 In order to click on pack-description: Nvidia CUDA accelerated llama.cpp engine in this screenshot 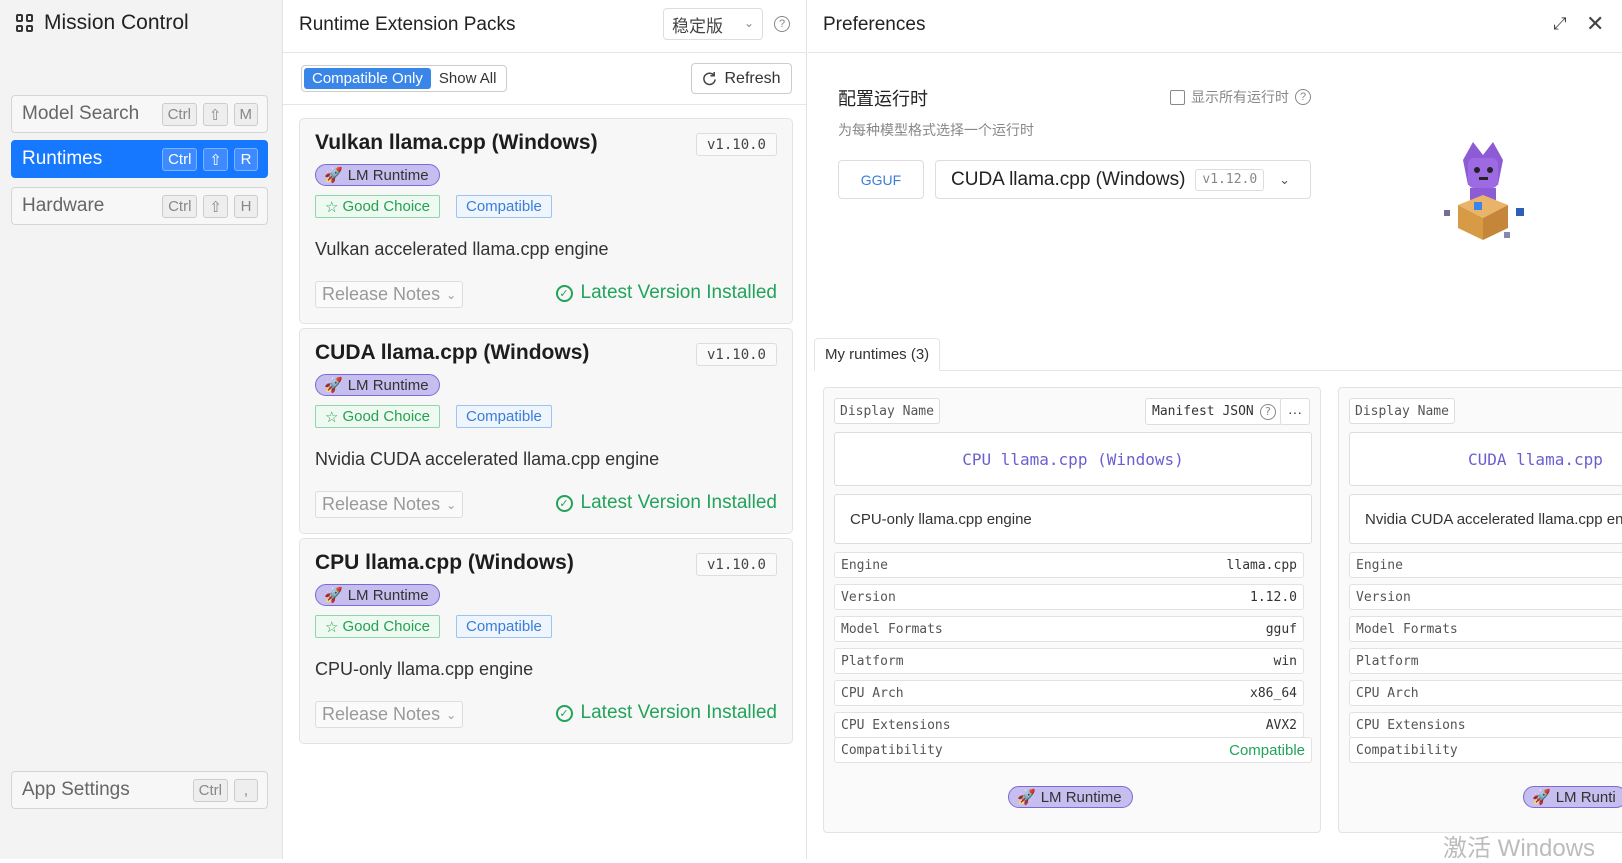, I will do `click(487, 459)`.